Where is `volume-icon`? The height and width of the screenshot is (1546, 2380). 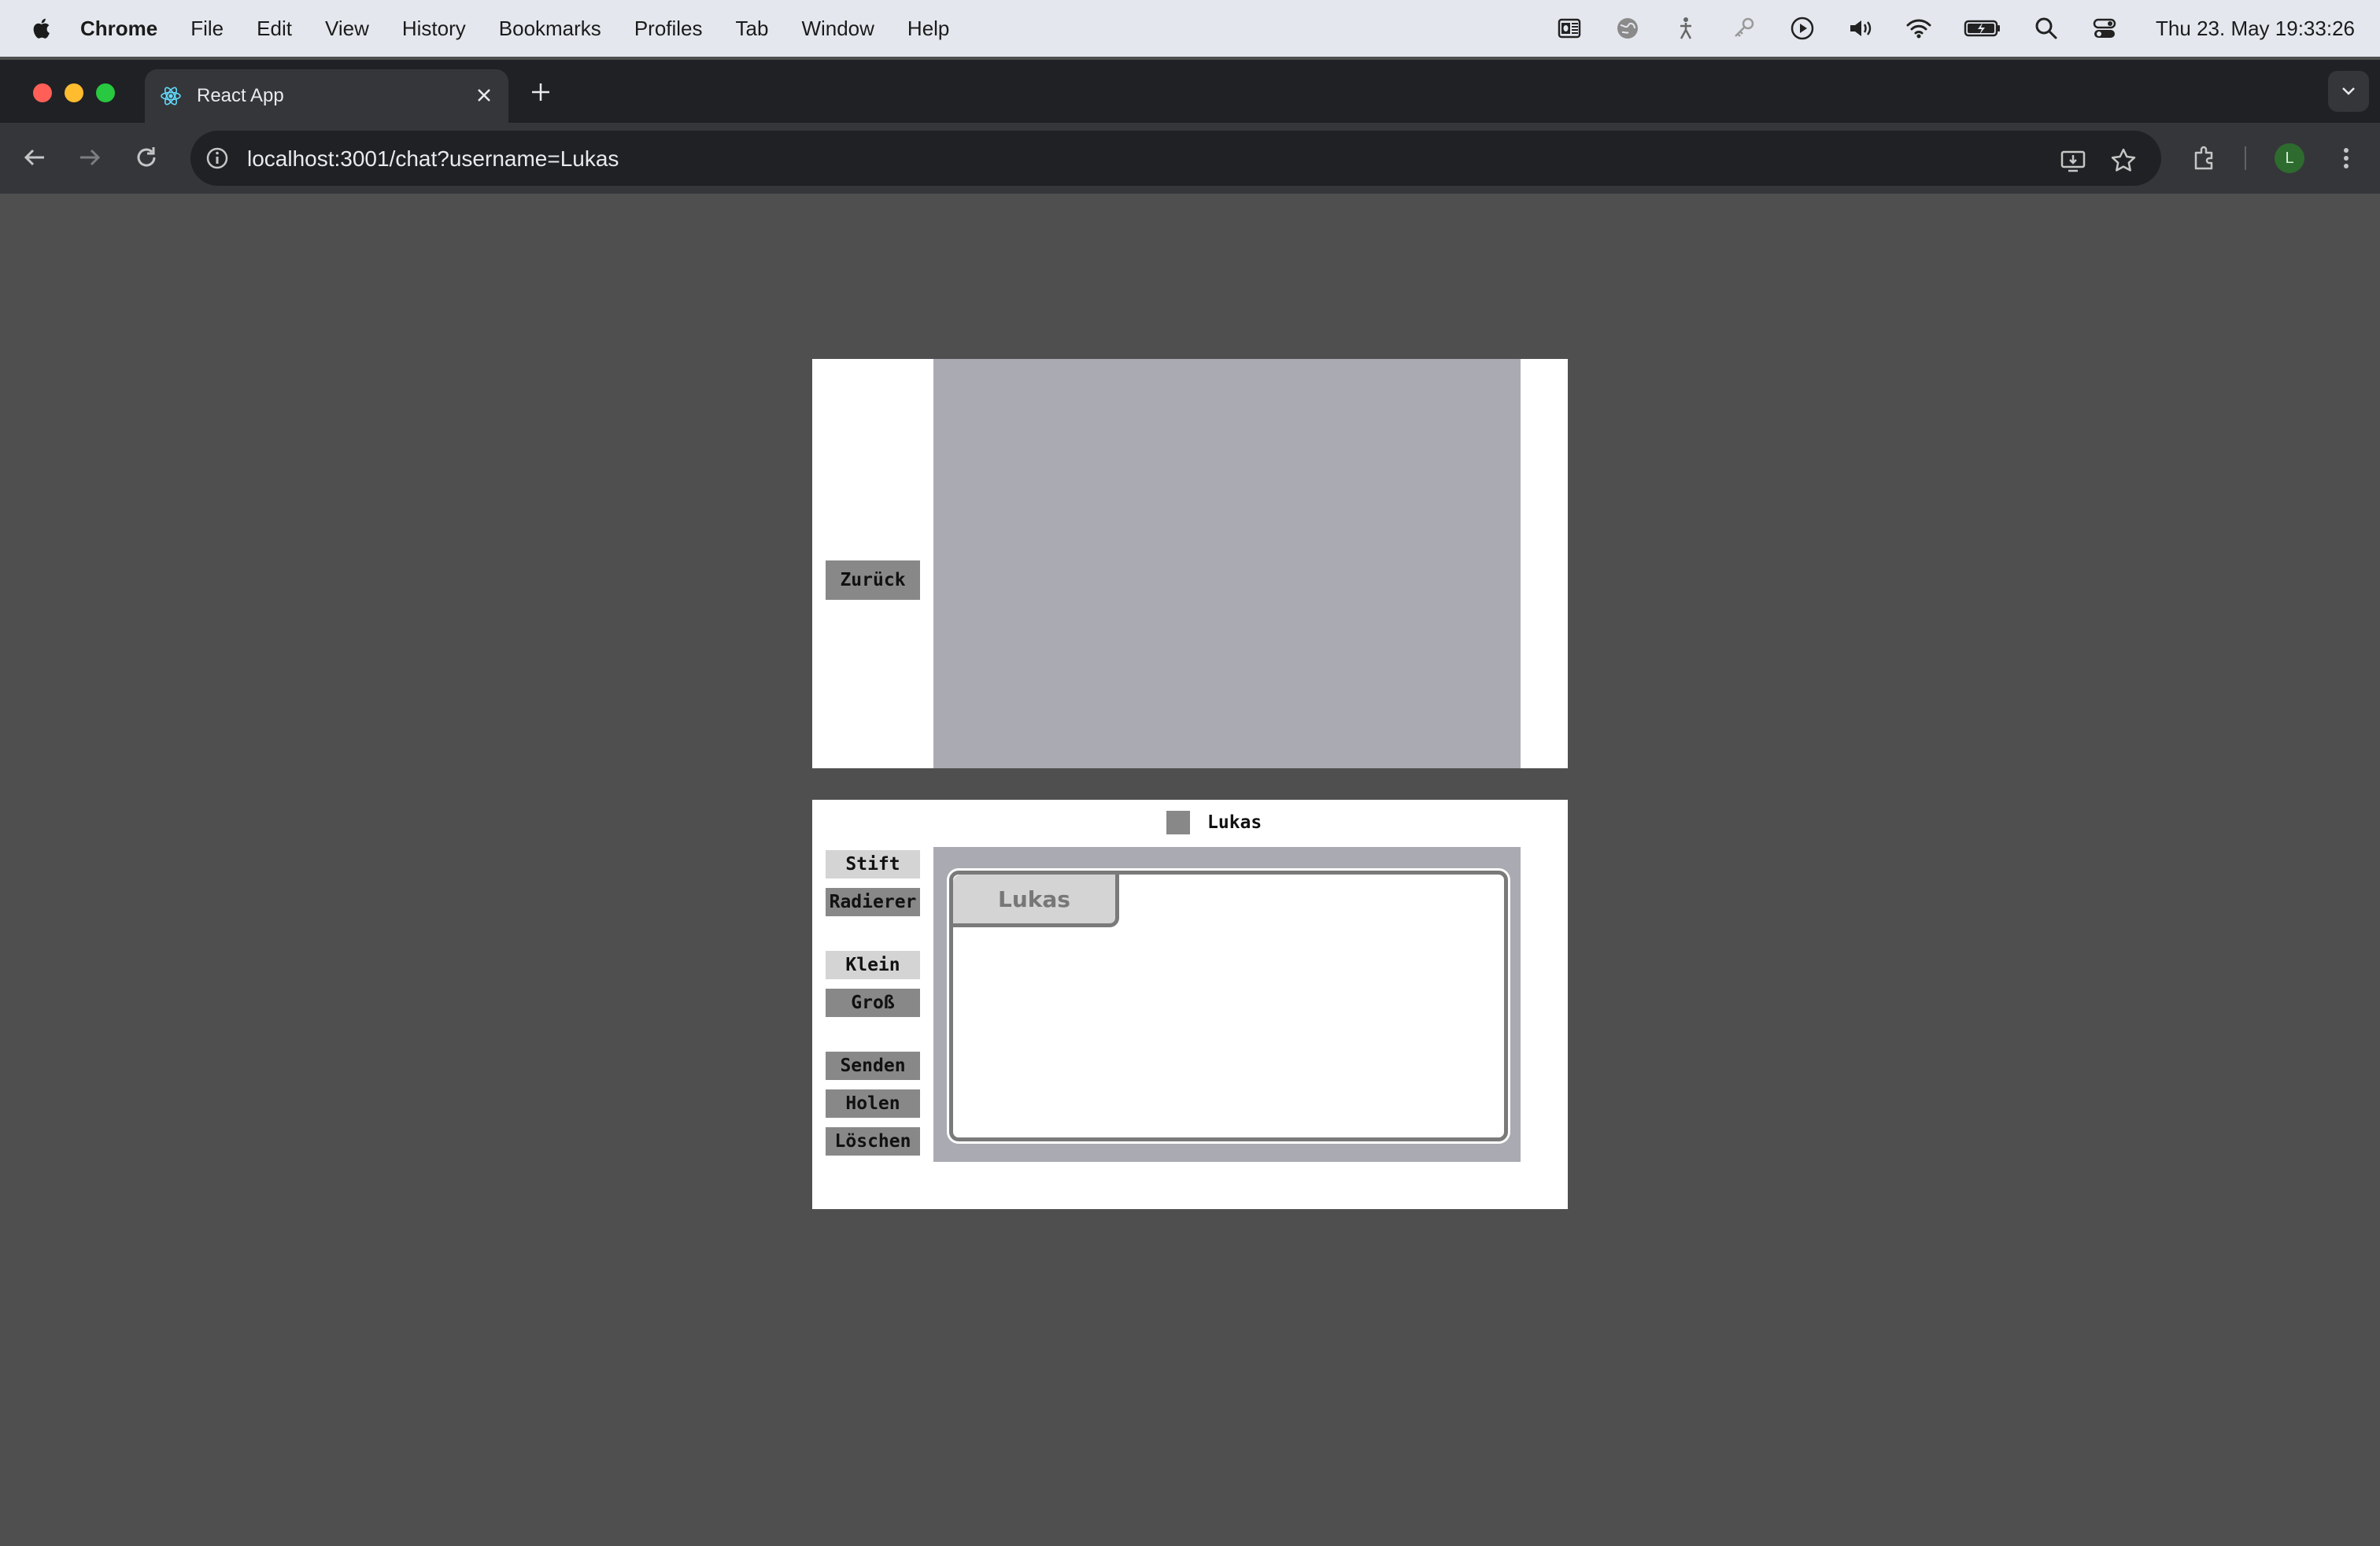
volume-icon is located at coordinates (1861, 28).